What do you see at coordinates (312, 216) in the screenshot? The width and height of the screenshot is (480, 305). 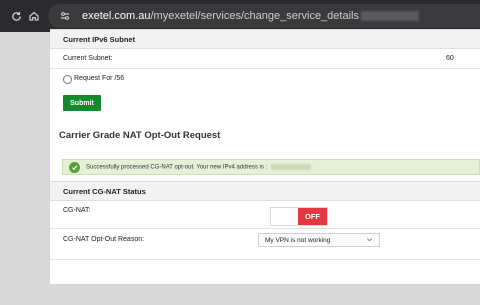 I see `toggle-off-label: OFF` at bounding box center [312, 216].